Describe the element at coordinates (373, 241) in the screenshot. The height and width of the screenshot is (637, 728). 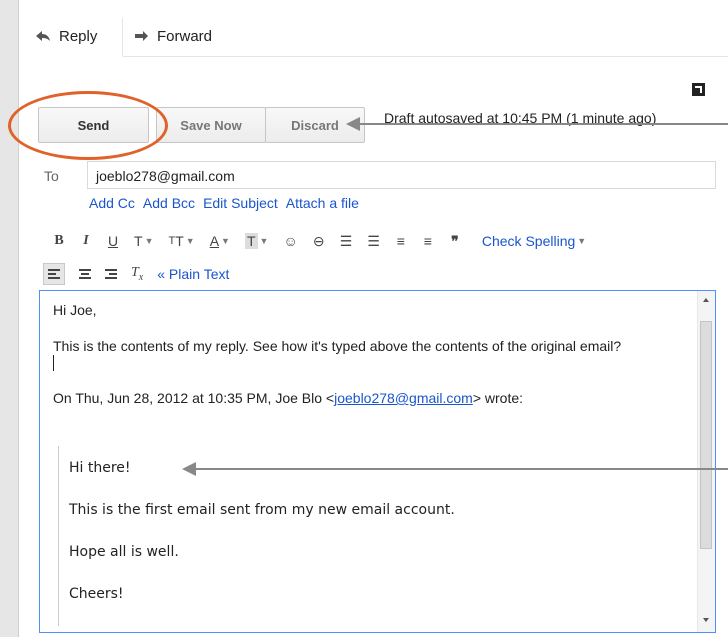
I see `bulleted-list-icon: ☰` at that location.